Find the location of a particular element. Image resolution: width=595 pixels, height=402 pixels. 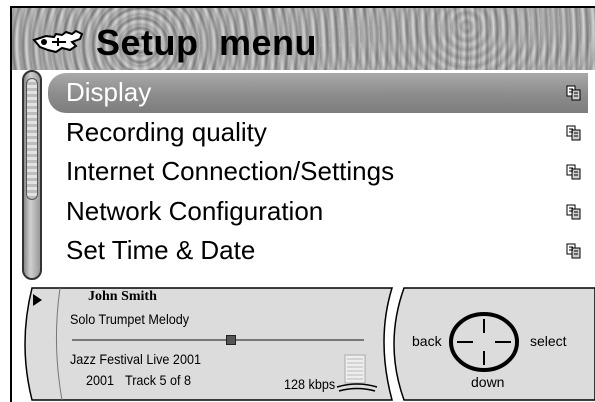

dpad-icon is located at coordinates (484, 342).